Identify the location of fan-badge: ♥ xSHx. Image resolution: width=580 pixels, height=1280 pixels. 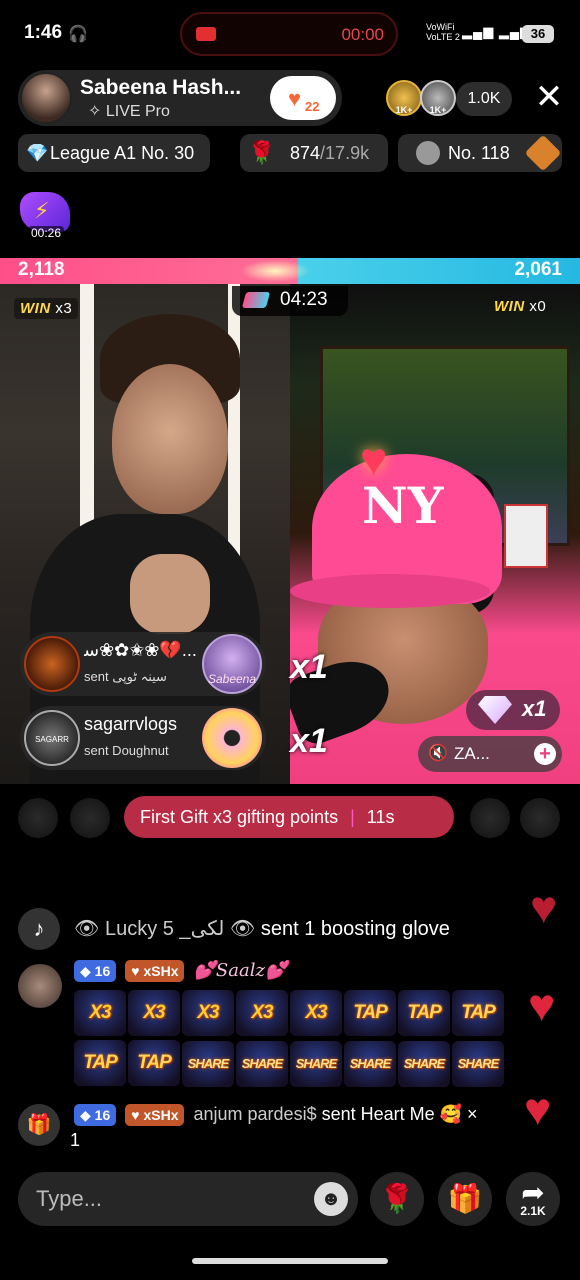
(155, 971).